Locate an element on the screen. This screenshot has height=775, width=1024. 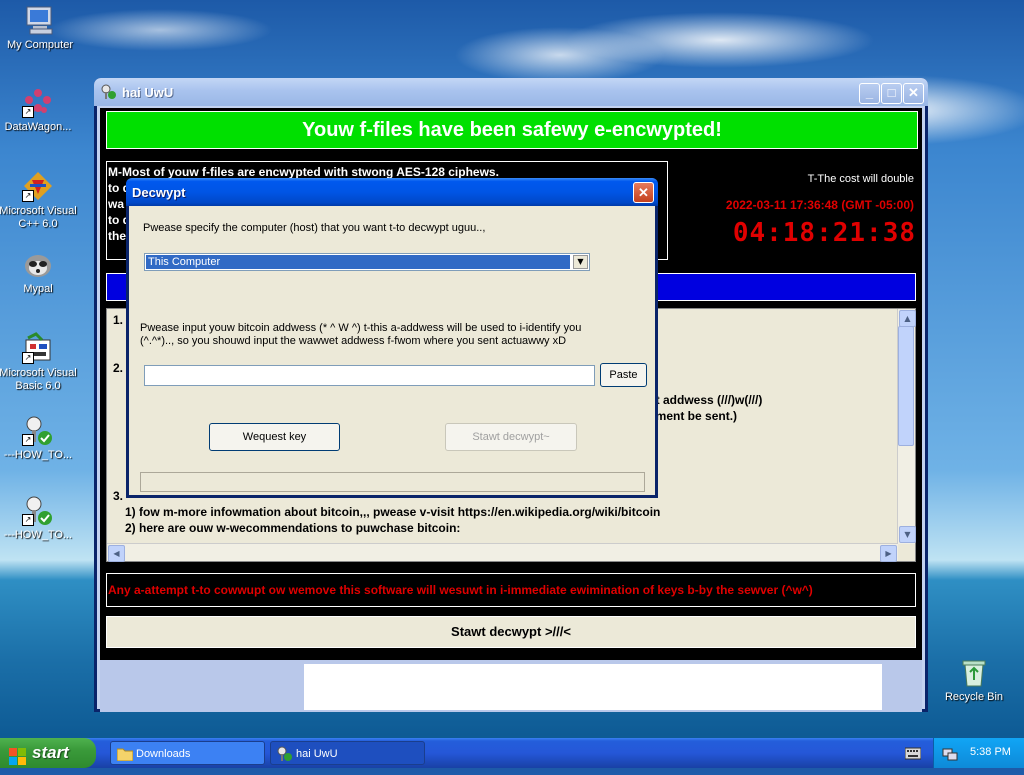
datawagon-icon: ↗ is located at coordinates (38, 102).